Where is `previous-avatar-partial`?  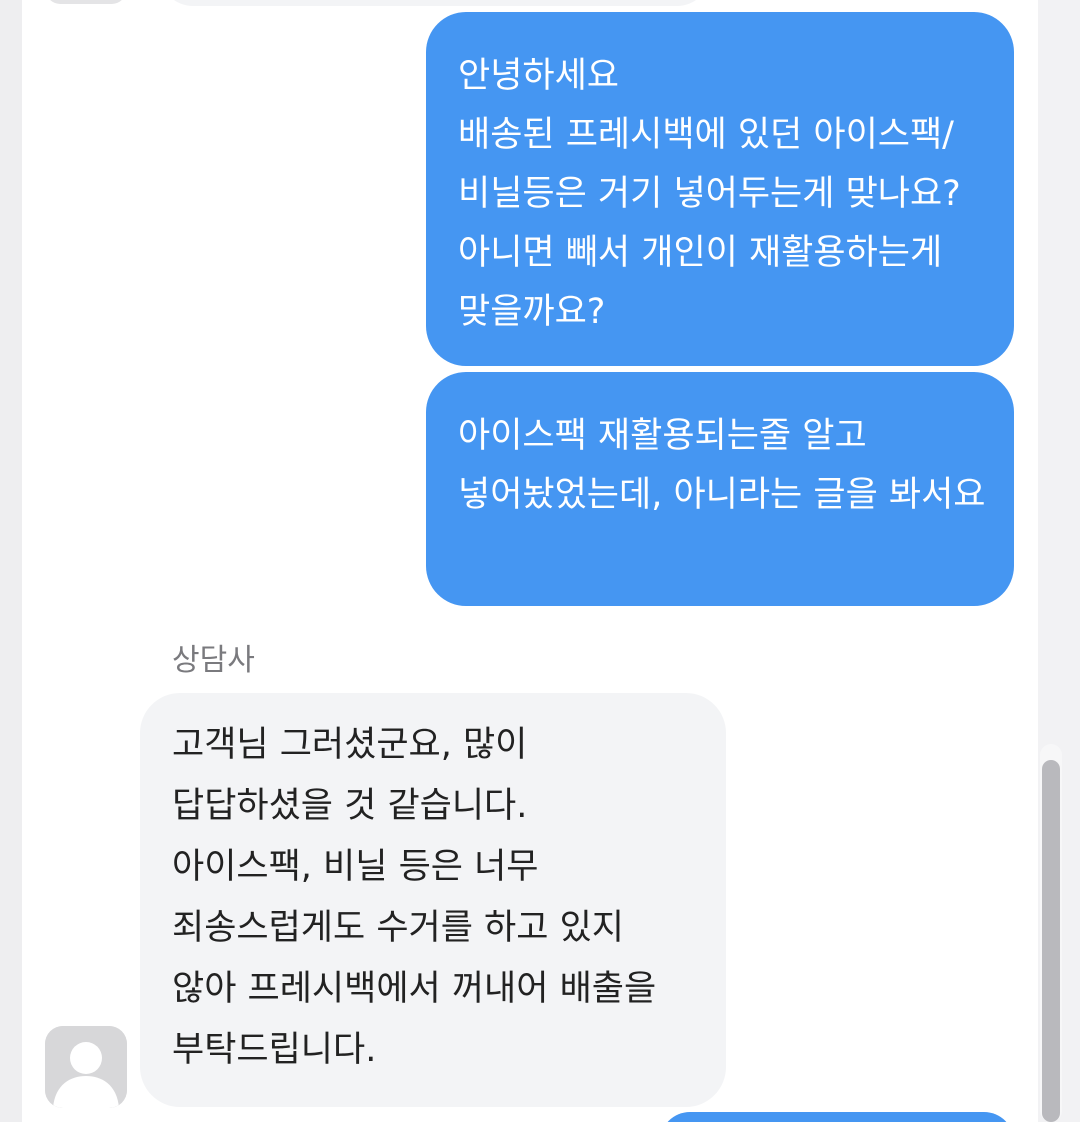 previous-avatar-partial is located at coordinates (86, 2).